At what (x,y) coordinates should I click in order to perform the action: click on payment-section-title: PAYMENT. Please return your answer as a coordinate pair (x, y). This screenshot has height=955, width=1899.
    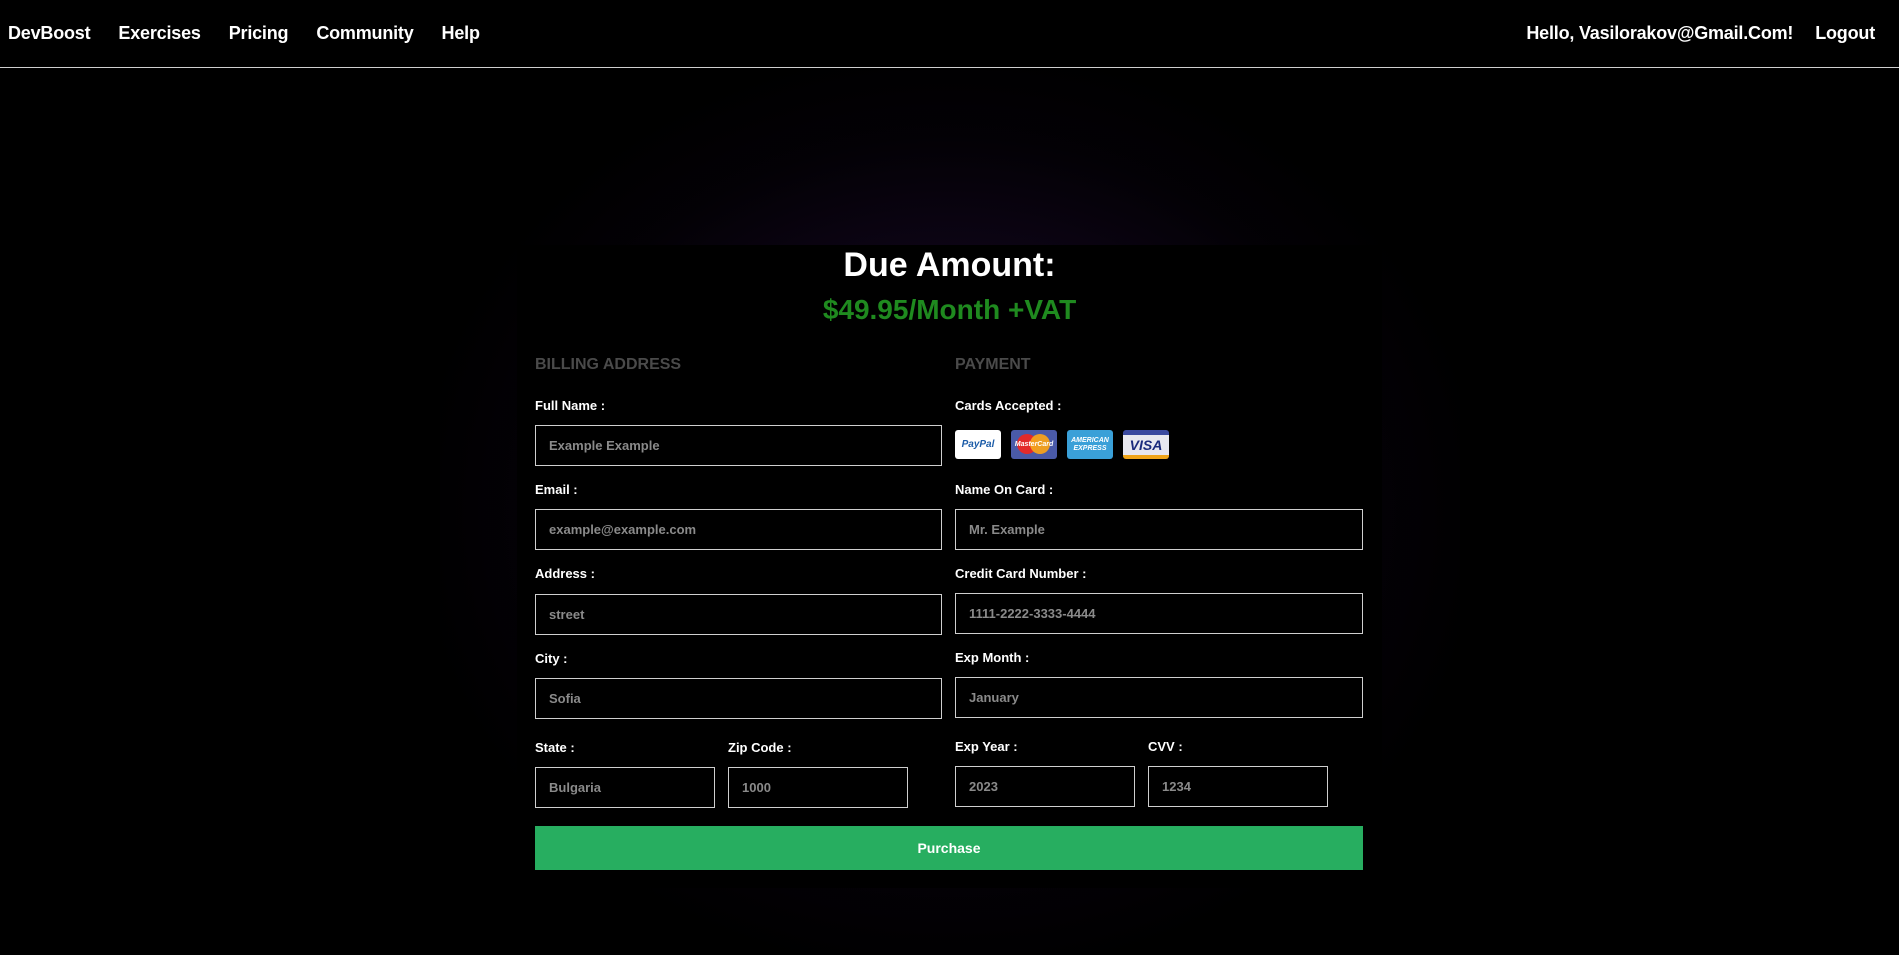
    Looking at the image, I should click on (993, 364).